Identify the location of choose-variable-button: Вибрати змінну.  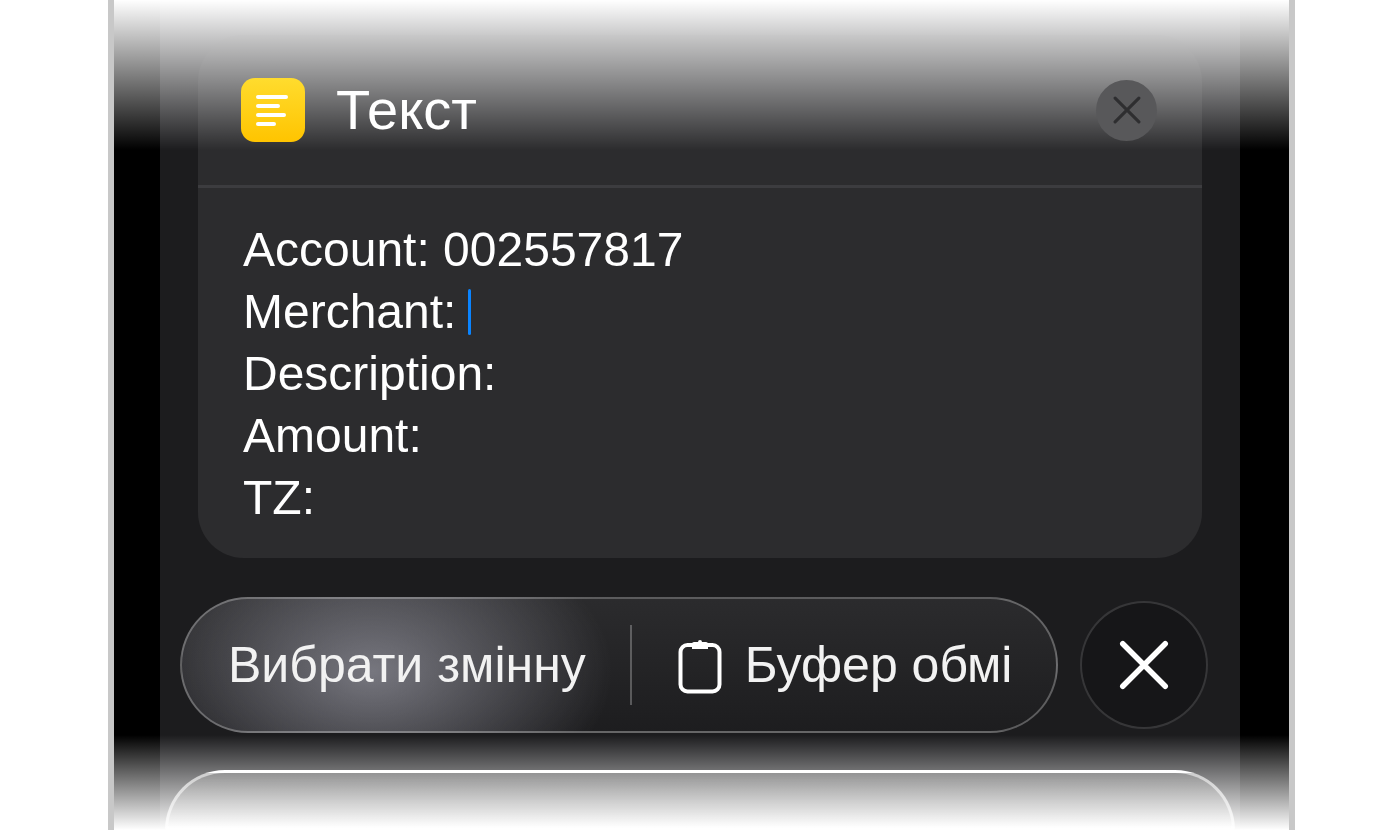
(406, 665).